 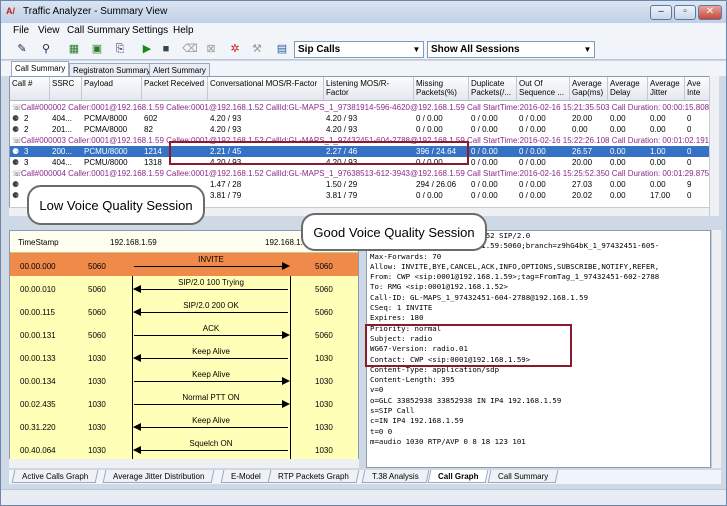 What do you see at coordinates (324, 289) in the screenshot?
I see `right-port: 5060` at bounding box center [324, 289].